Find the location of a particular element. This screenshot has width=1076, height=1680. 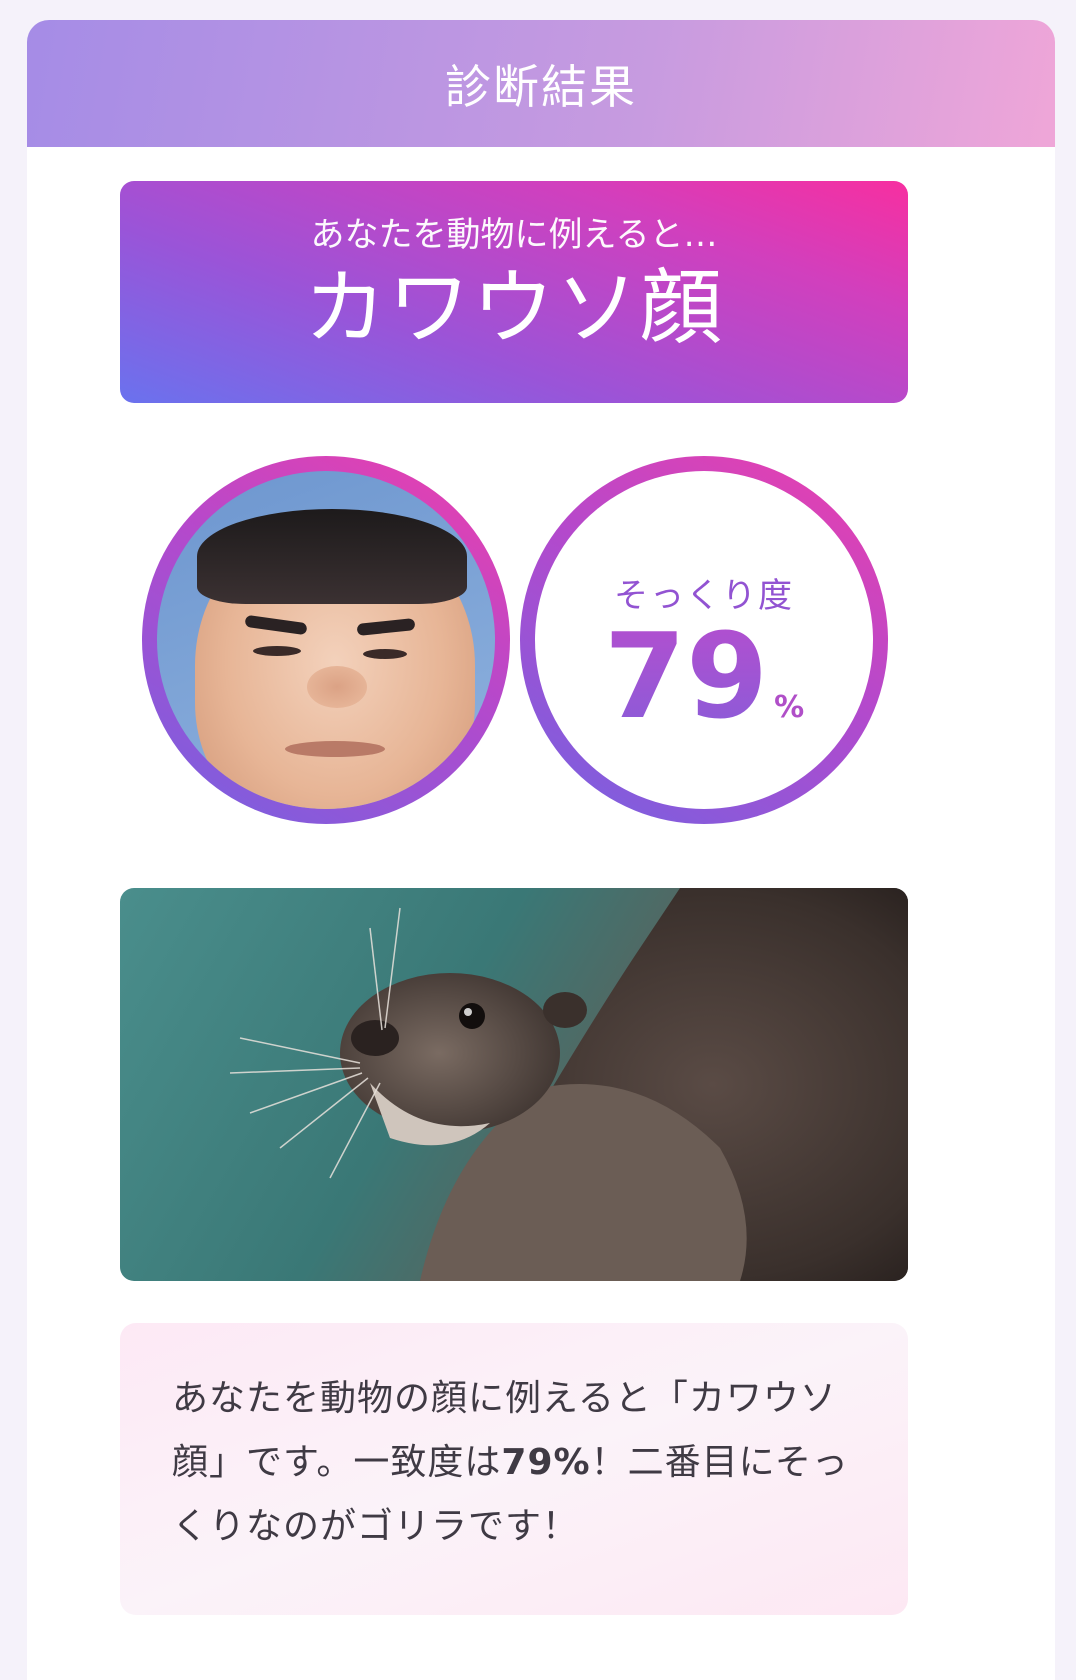

left-eye is located at coordinates (277, 651).